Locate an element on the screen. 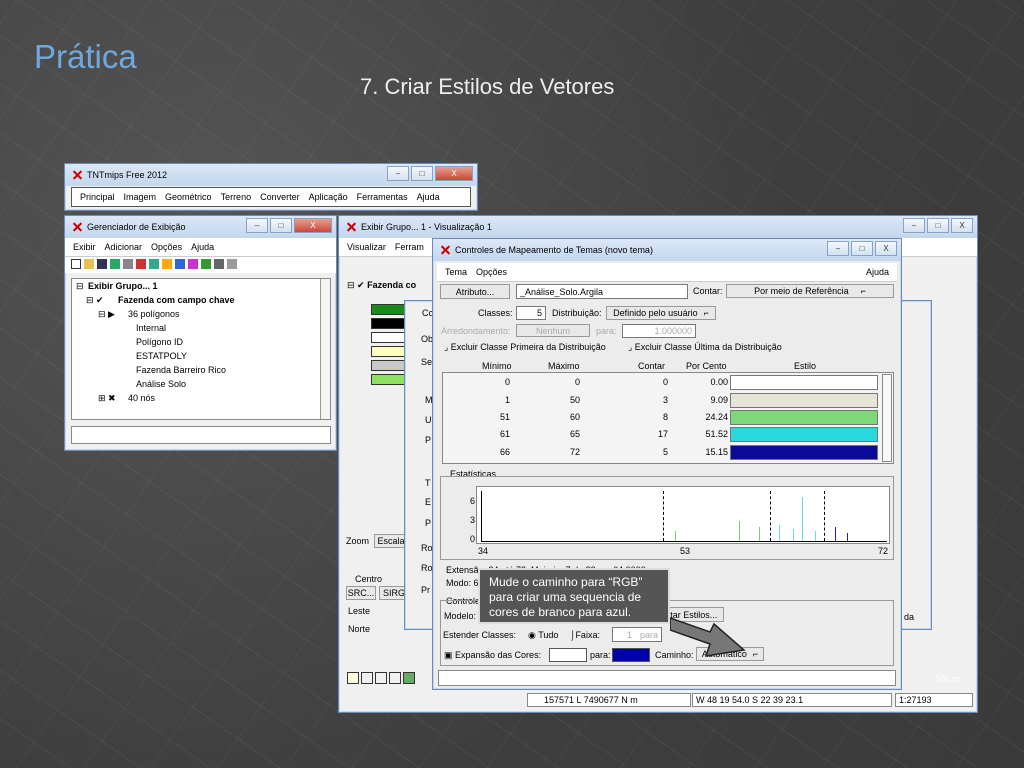  raster-icon is located at coordinates (154, 264).